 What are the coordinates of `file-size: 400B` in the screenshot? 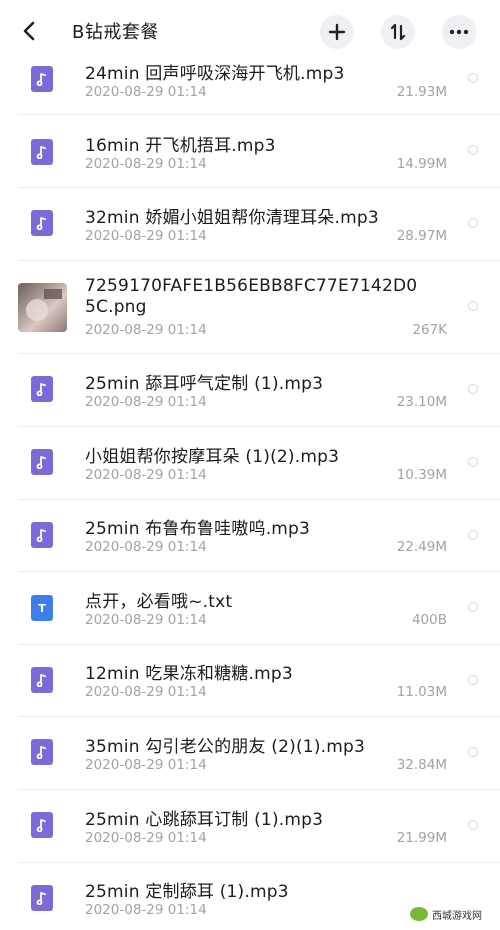 It's located at (429, 620).